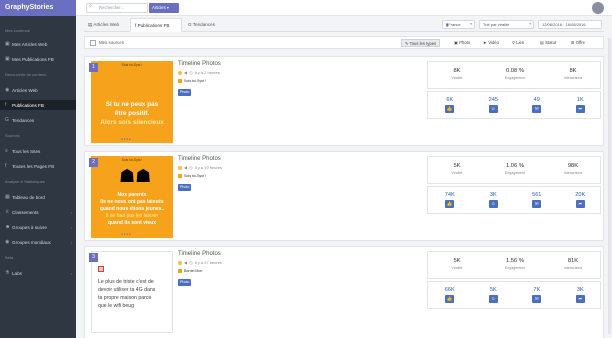 Image resolution: width=612 pixels, height=338 pixels. What do you see at coordinates (7, 273) in the screenshot?
I see `flask-icon: ⚗` at bounding box center [7, 273].